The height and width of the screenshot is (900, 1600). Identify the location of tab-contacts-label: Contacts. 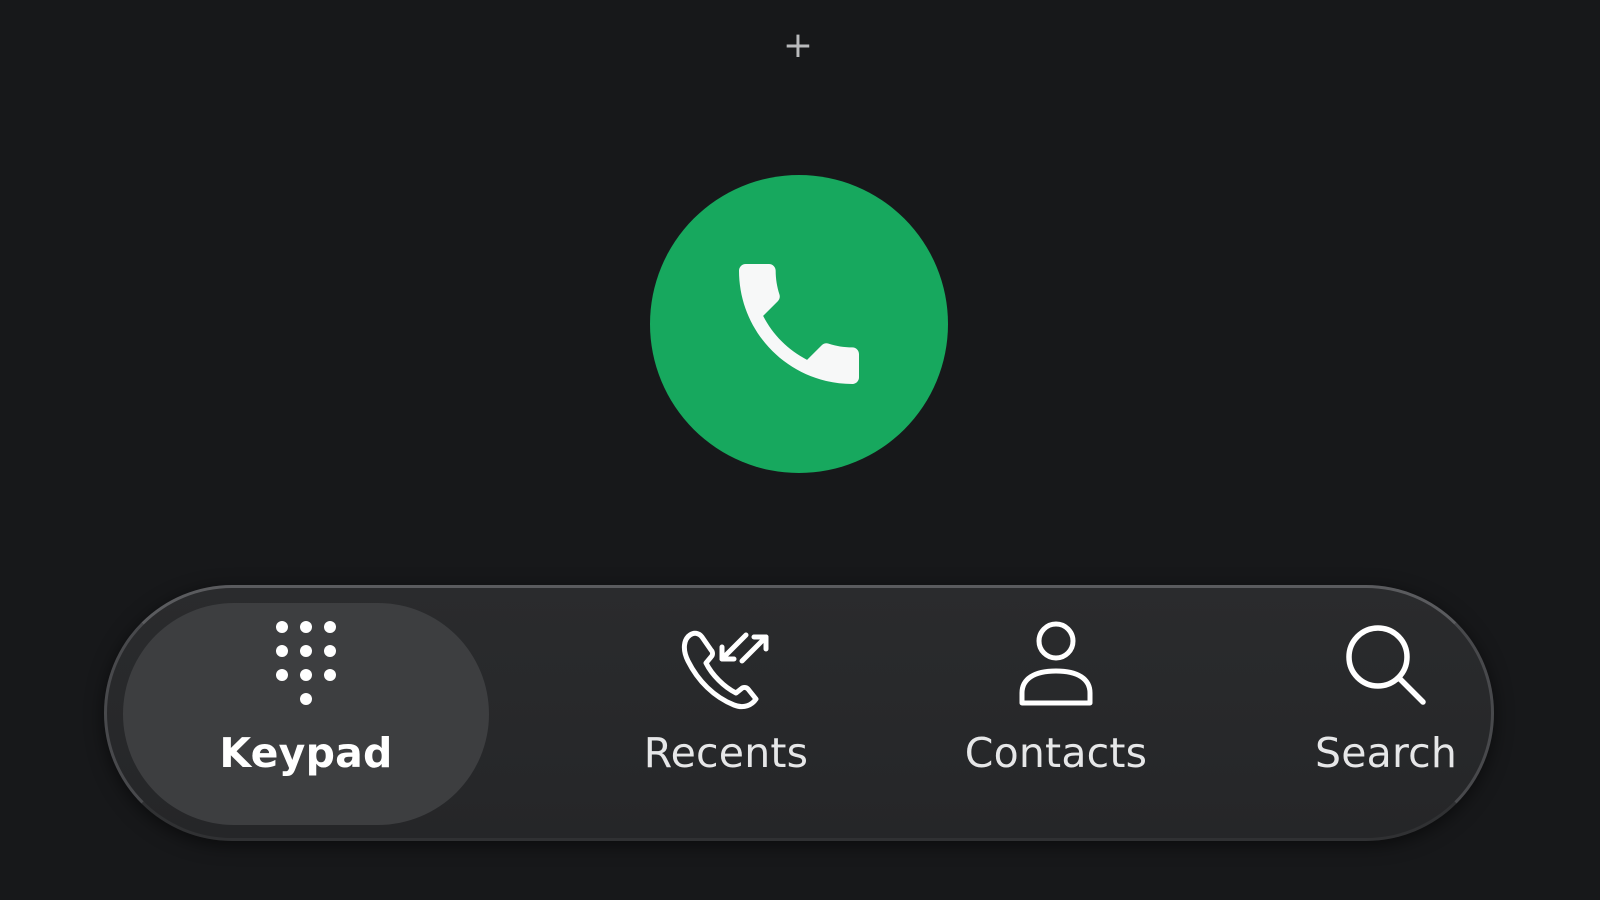
(1056, 753).